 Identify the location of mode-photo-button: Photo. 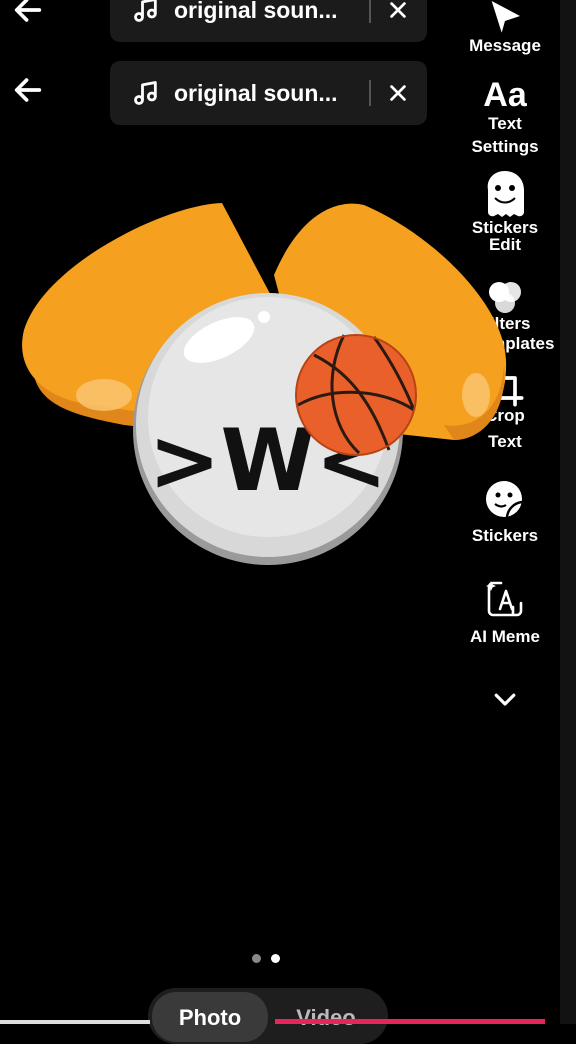
(210, 1017).